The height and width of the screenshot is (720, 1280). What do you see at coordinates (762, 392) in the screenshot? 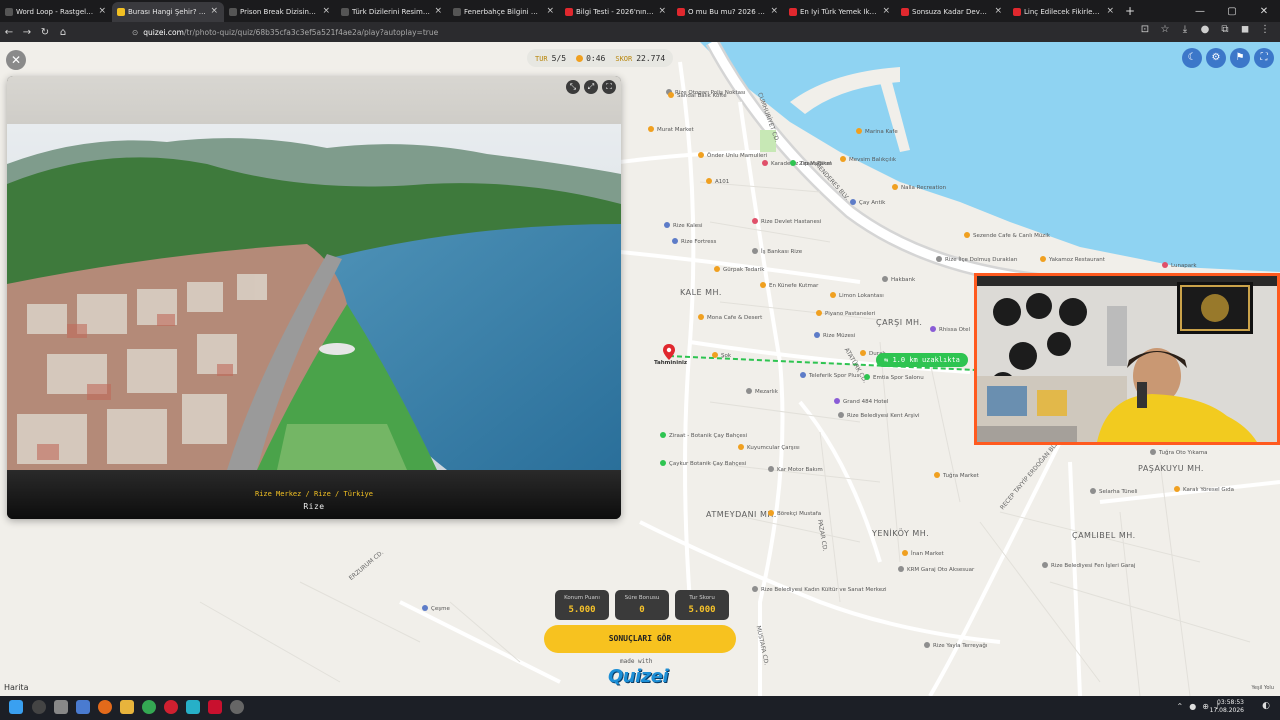
I see `map-poi: Mezarlık` at bounding box center [762, 392].